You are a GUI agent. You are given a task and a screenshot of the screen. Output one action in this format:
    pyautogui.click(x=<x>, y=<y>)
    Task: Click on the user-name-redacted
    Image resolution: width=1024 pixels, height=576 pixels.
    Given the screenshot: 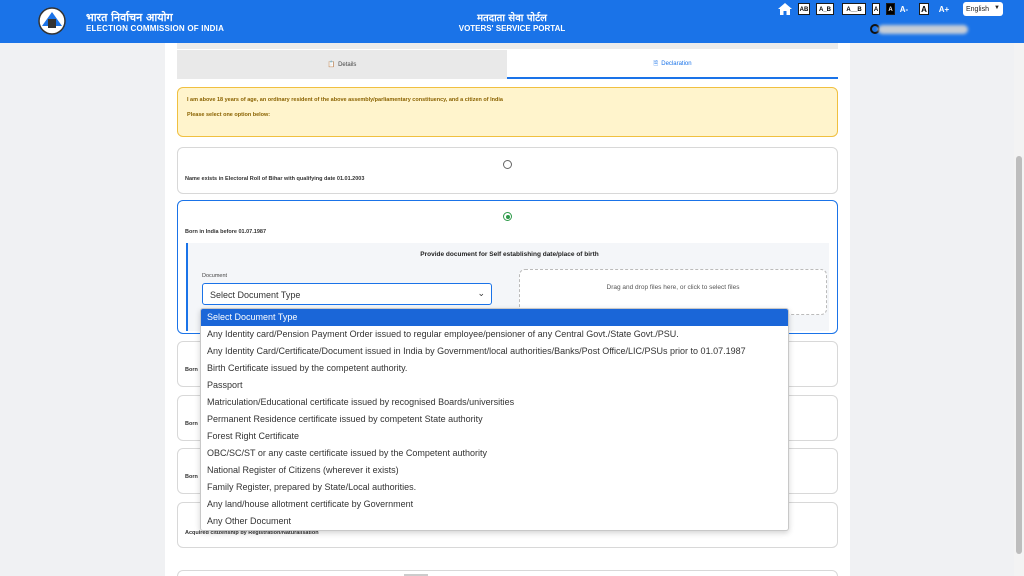 What is the action you would take?
    pyautogui.click(x=923, y=29)
    